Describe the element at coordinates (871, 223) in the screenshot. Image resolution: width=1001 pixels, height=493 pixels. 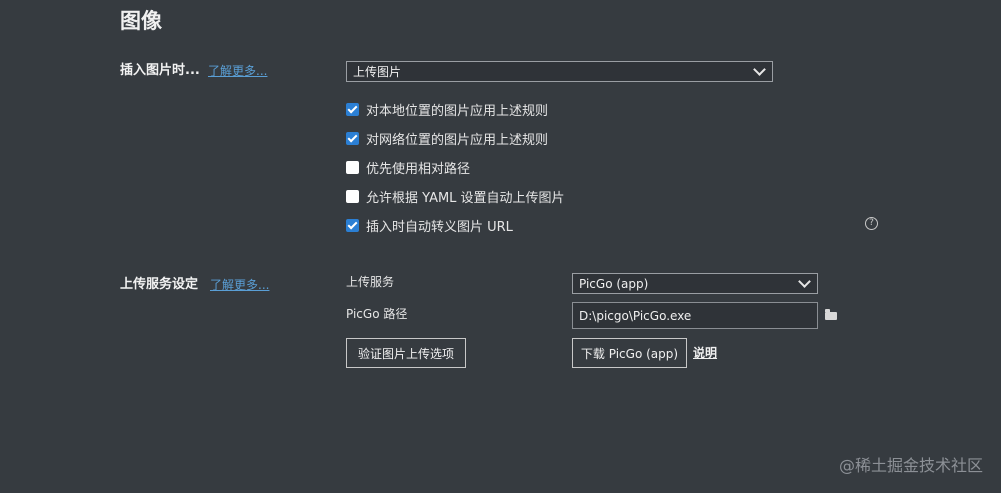
I see `help-icon: ?` at that location.